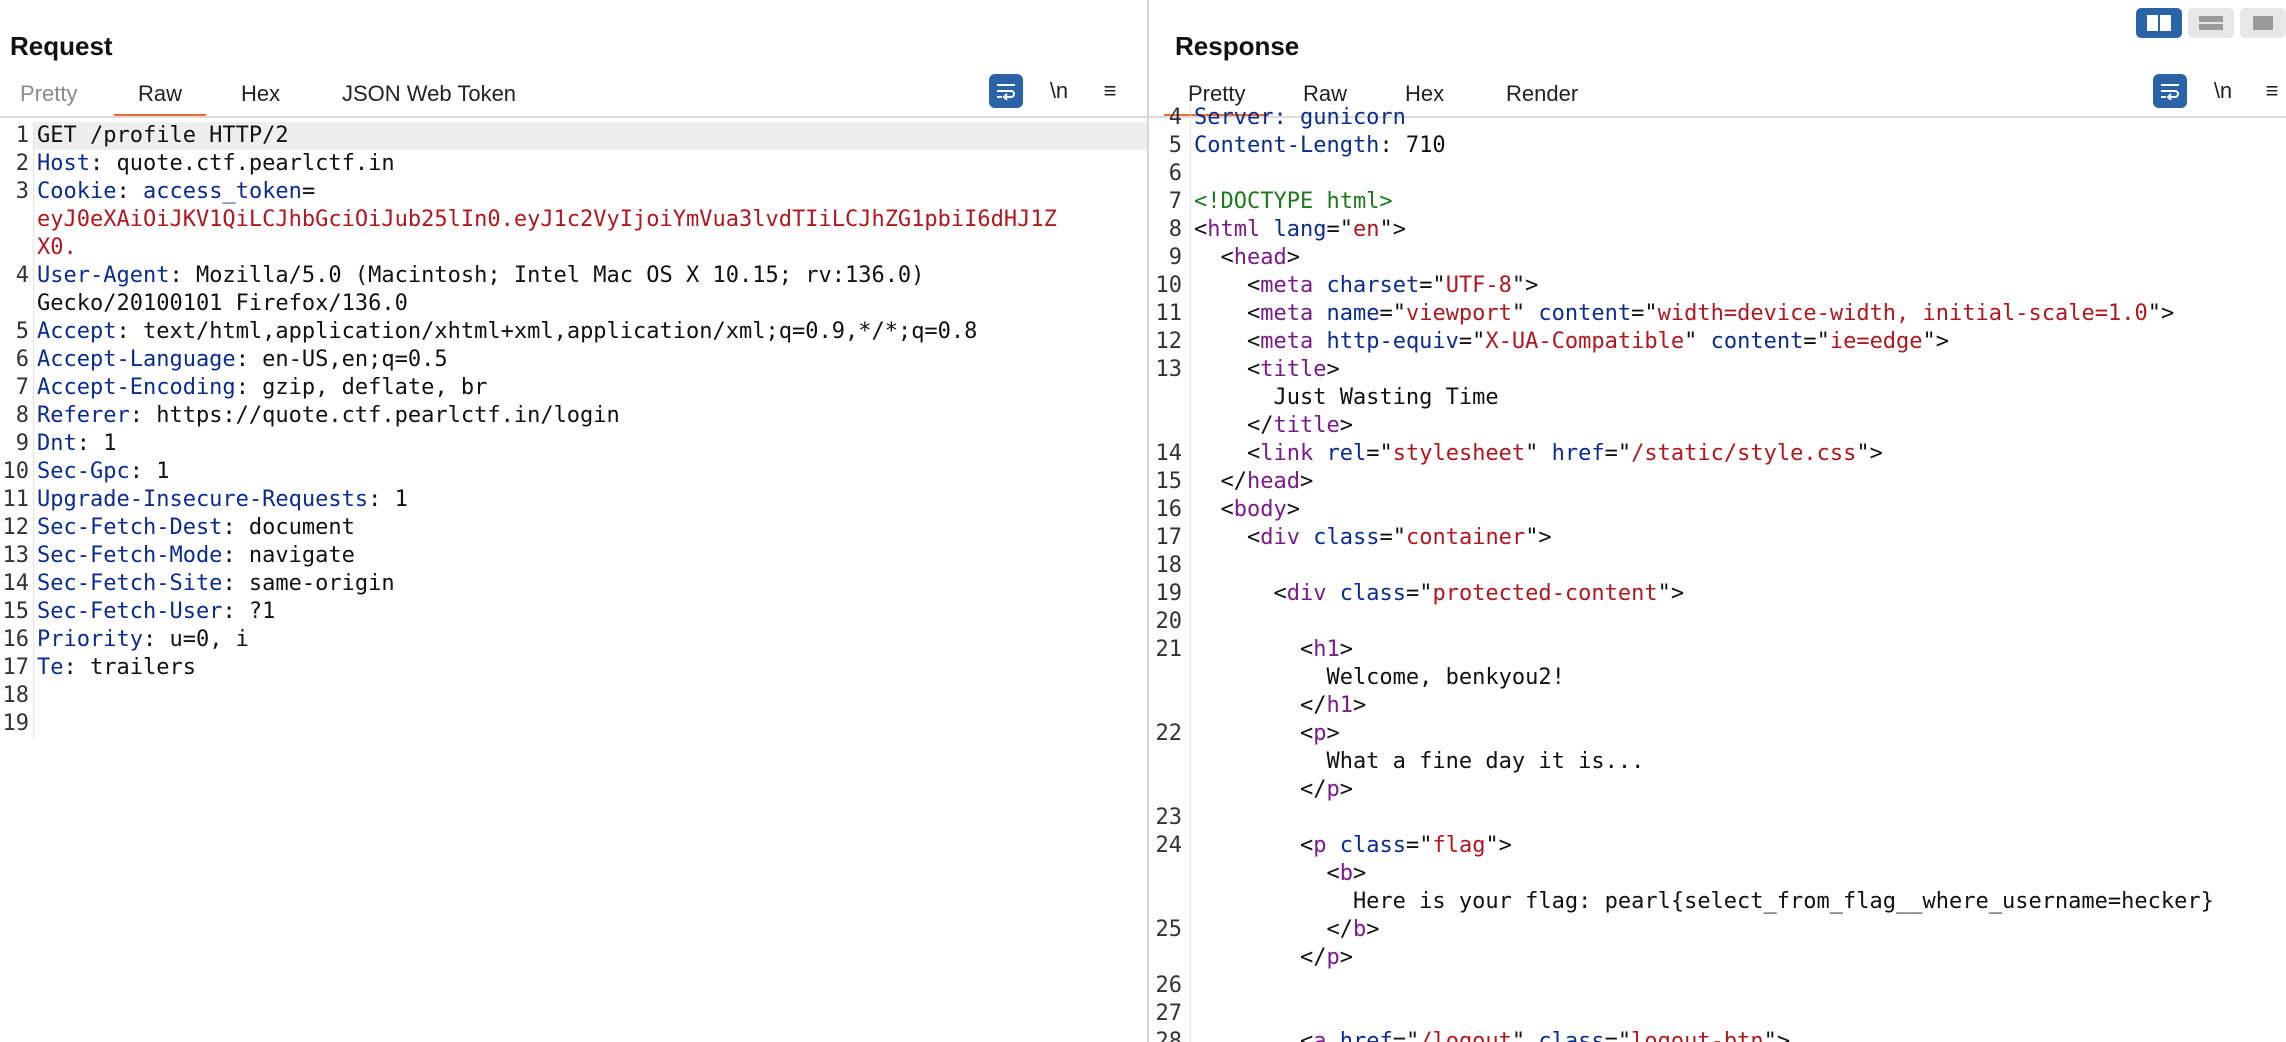 This screenshot has width=2286, height=1042. I want to click on layout-switcher, so click(2211, 23).